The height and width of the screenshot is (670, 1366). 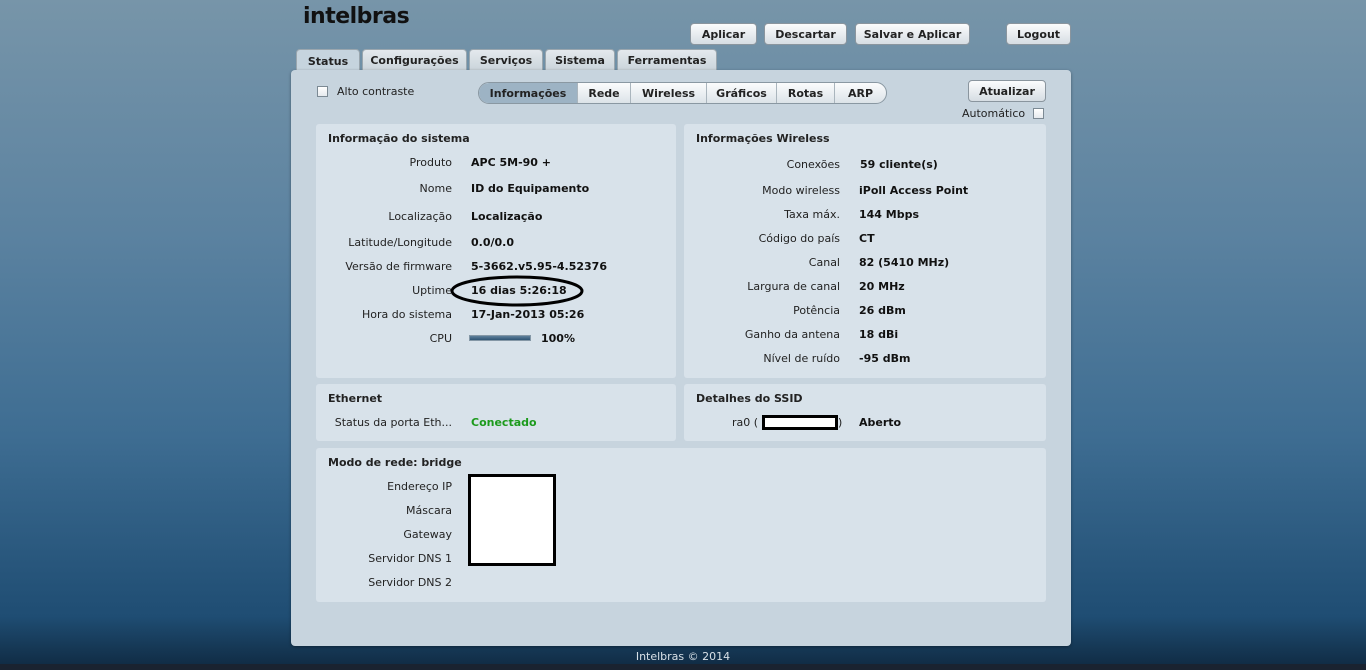 I want to click on ssid-row: ra0 ( ) Aberto, so click(x=865, y=422).